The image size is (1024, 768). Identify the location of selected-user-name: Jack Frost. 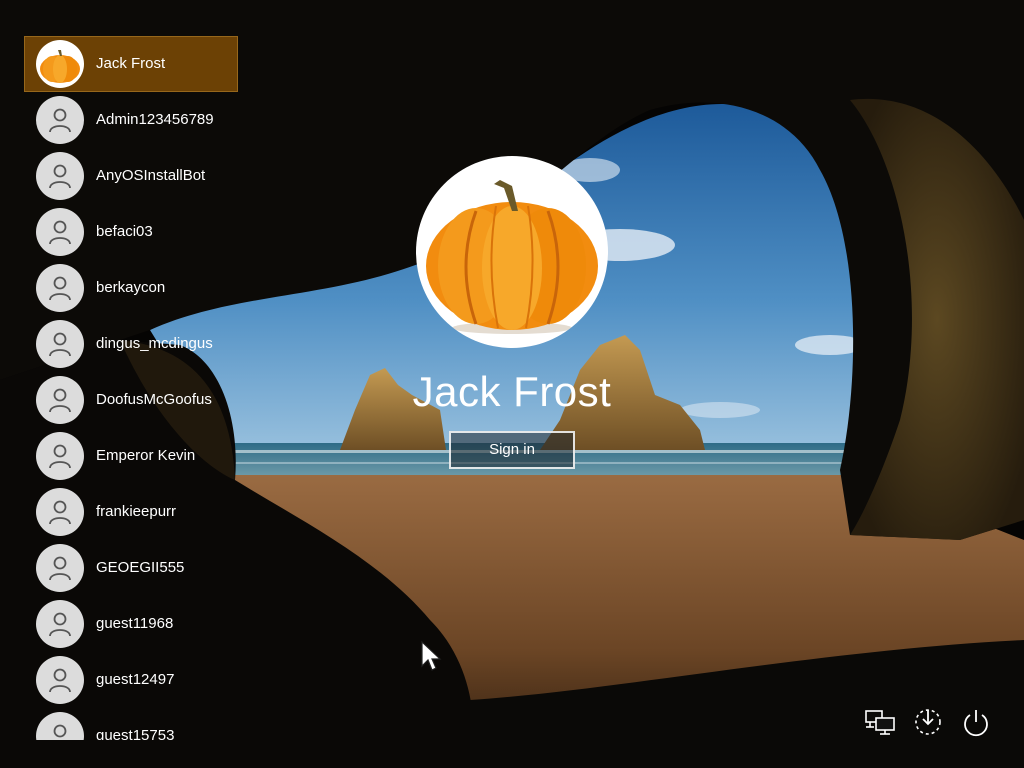
(512, 391).